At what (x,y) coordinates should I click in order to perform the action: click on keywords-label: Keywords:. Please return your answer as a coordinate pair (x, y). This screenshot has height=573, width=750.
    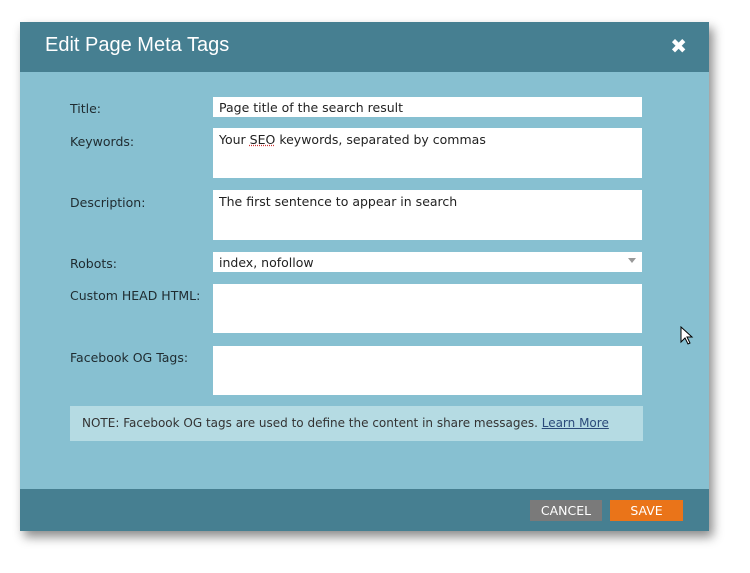
    Looking at the image, I should click on (102, 141).